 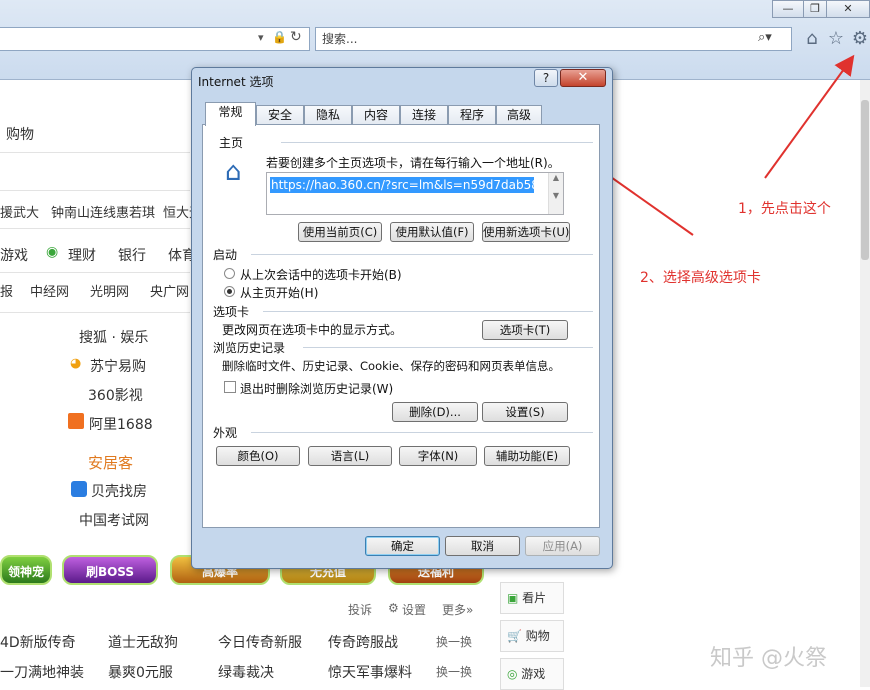 What do you see at coordinates (316, 388) in the screenshot?
I see `delete-on-exit-label: 退出时删除浏览历史记录(W)` at bounding box center [316, 388].